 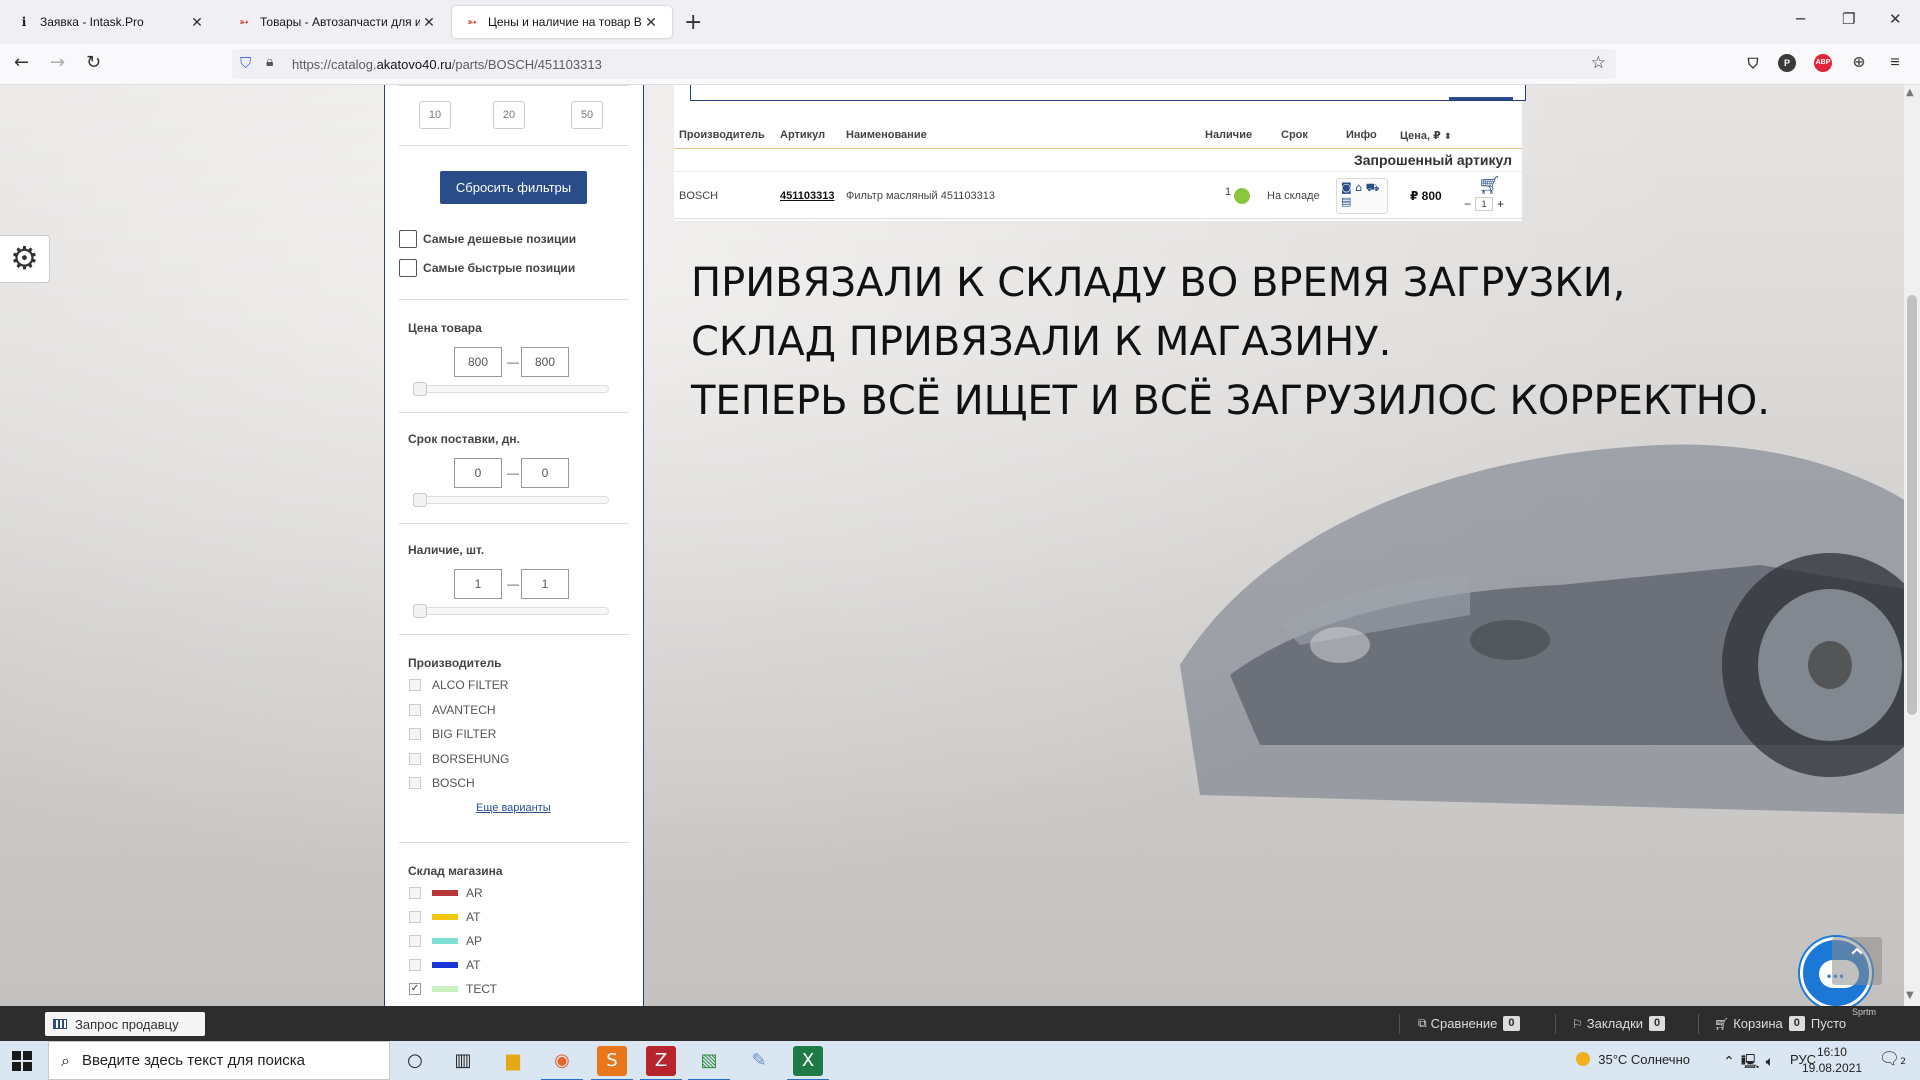 What do you see at coordinates (1832, 1060) in the screenshot?
I see `clock: 16:10 19.08.2021` at bounding box center [1832, 1060].